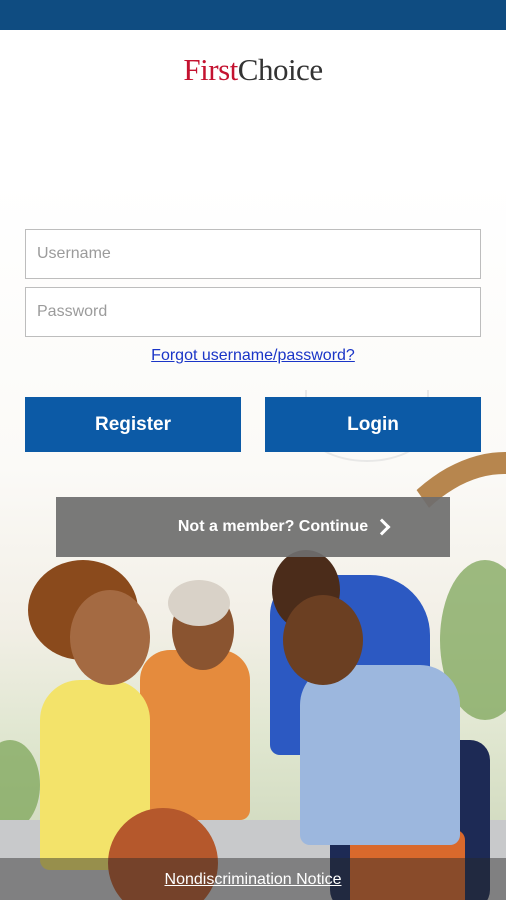 This screenshot has width=506, height=900. I want to click on username-input: Username, so click(253, 254).